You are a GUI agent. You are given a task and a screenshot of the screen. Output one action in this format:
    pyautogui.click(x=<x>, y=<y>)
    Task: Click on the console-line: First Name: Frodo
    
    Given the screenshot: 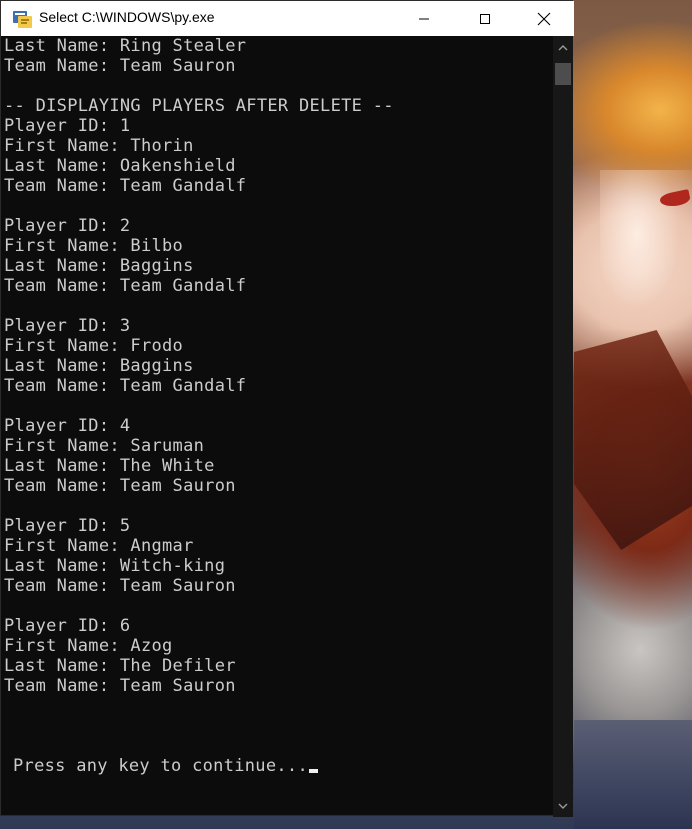 What is the action you would take?
    pyautogui.click(x=94, y=346)
    